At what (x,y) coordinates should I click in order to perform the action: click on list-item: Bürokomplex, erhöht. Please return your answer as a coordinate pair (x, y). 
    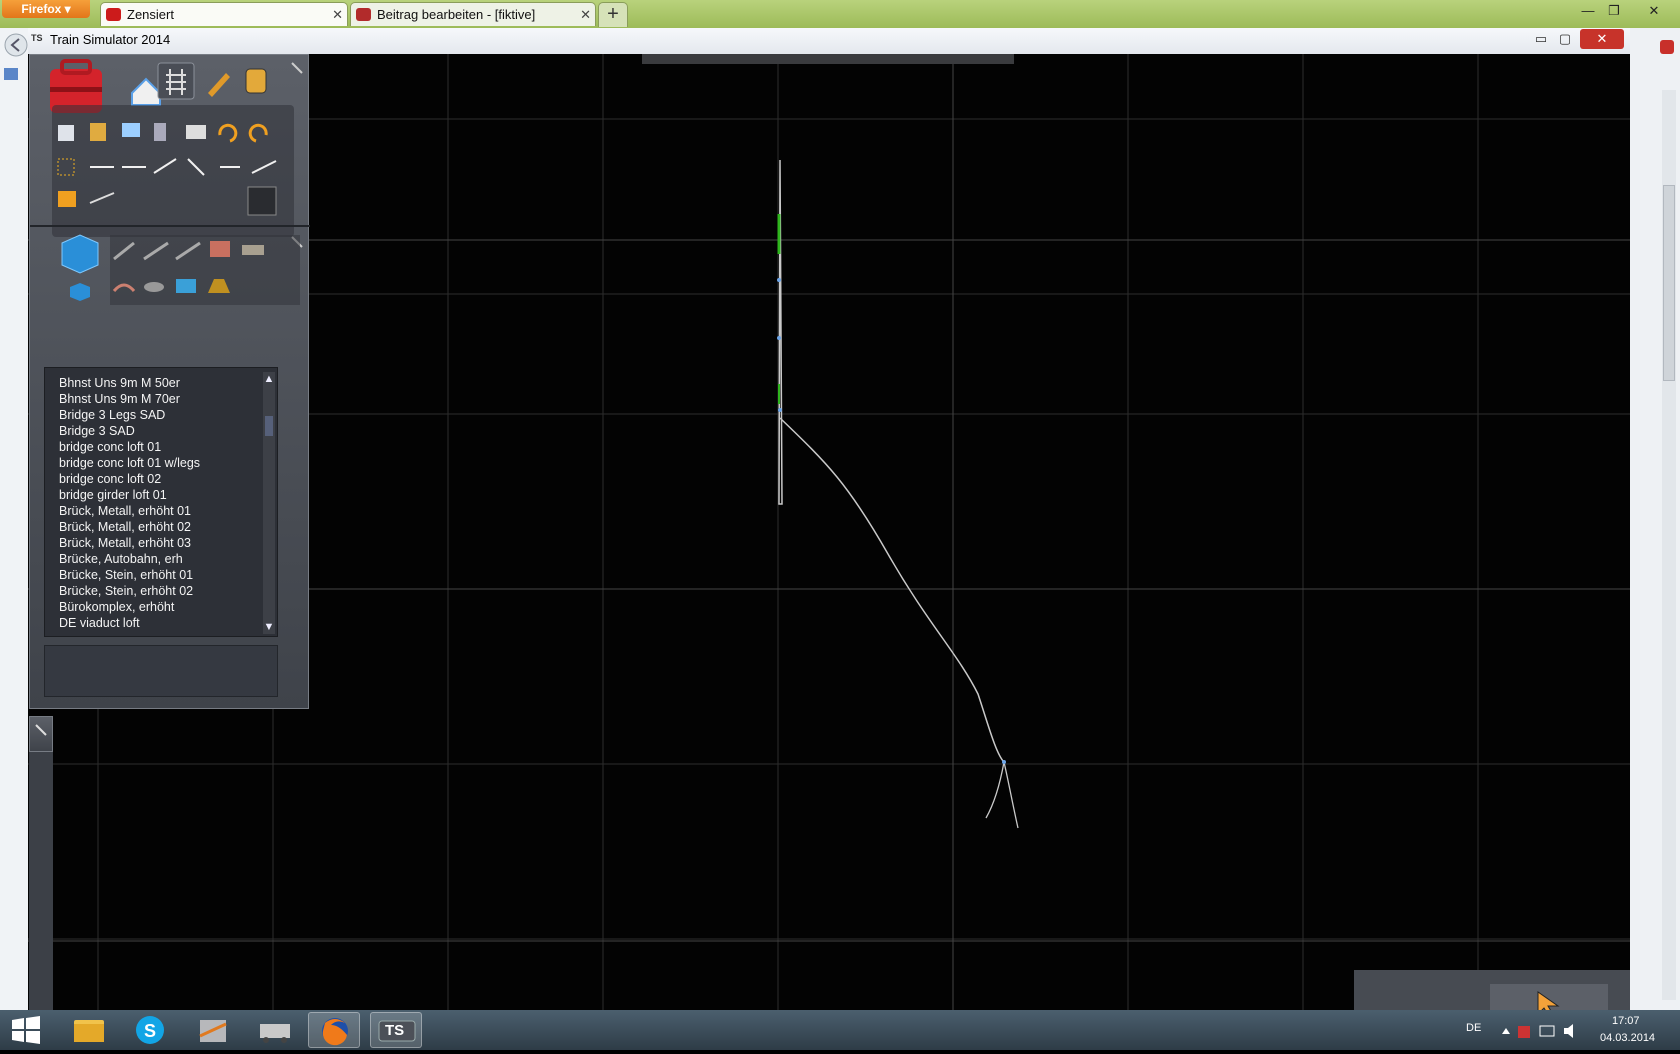
    Looking at the image, I should click on (116, 607).